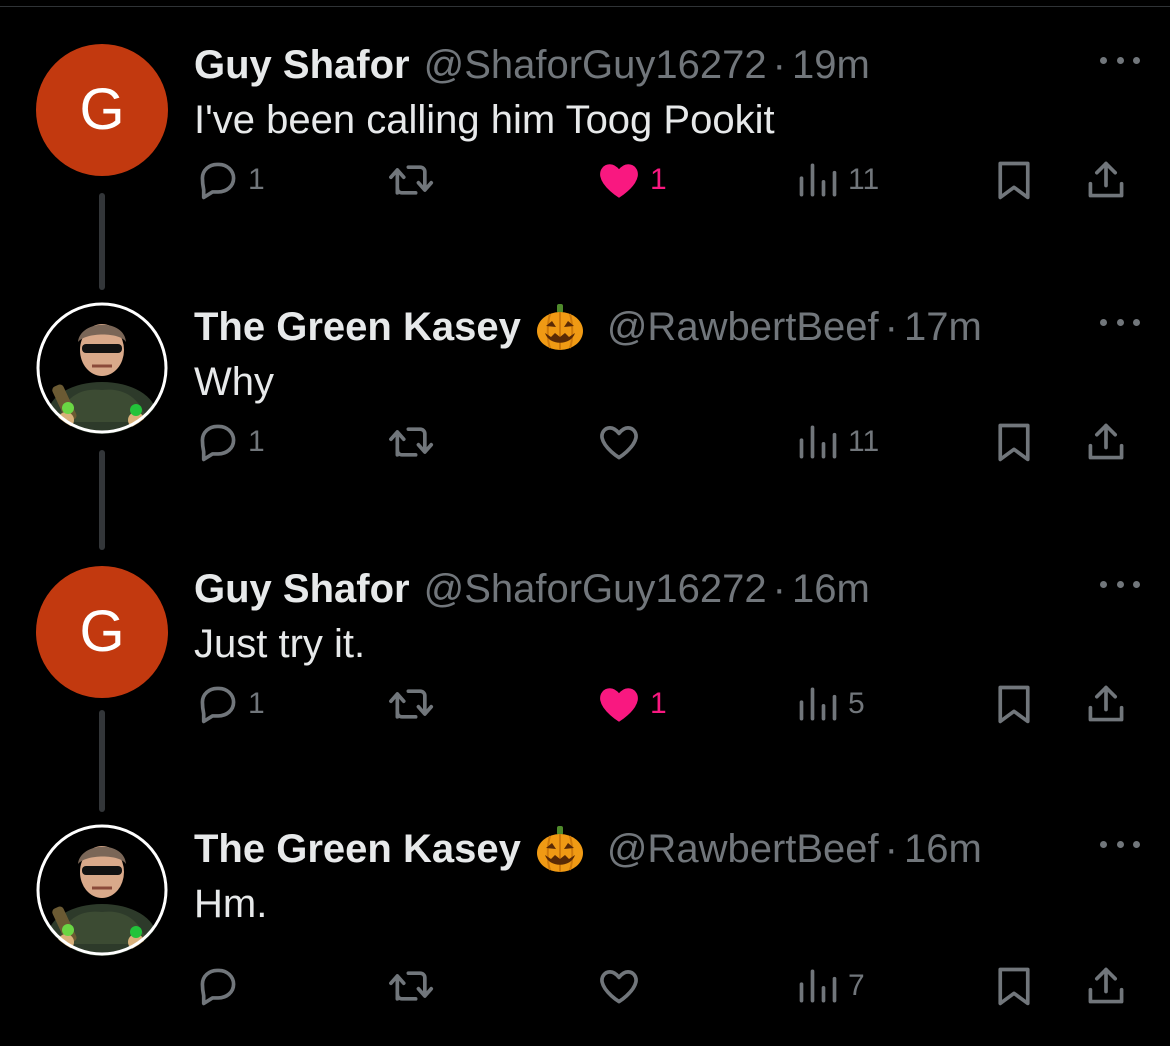 The image size is (1170, 1046). I want to click on tweet-header: The Green Kasey @RawbertBeef · 16m, so click(588, 849).